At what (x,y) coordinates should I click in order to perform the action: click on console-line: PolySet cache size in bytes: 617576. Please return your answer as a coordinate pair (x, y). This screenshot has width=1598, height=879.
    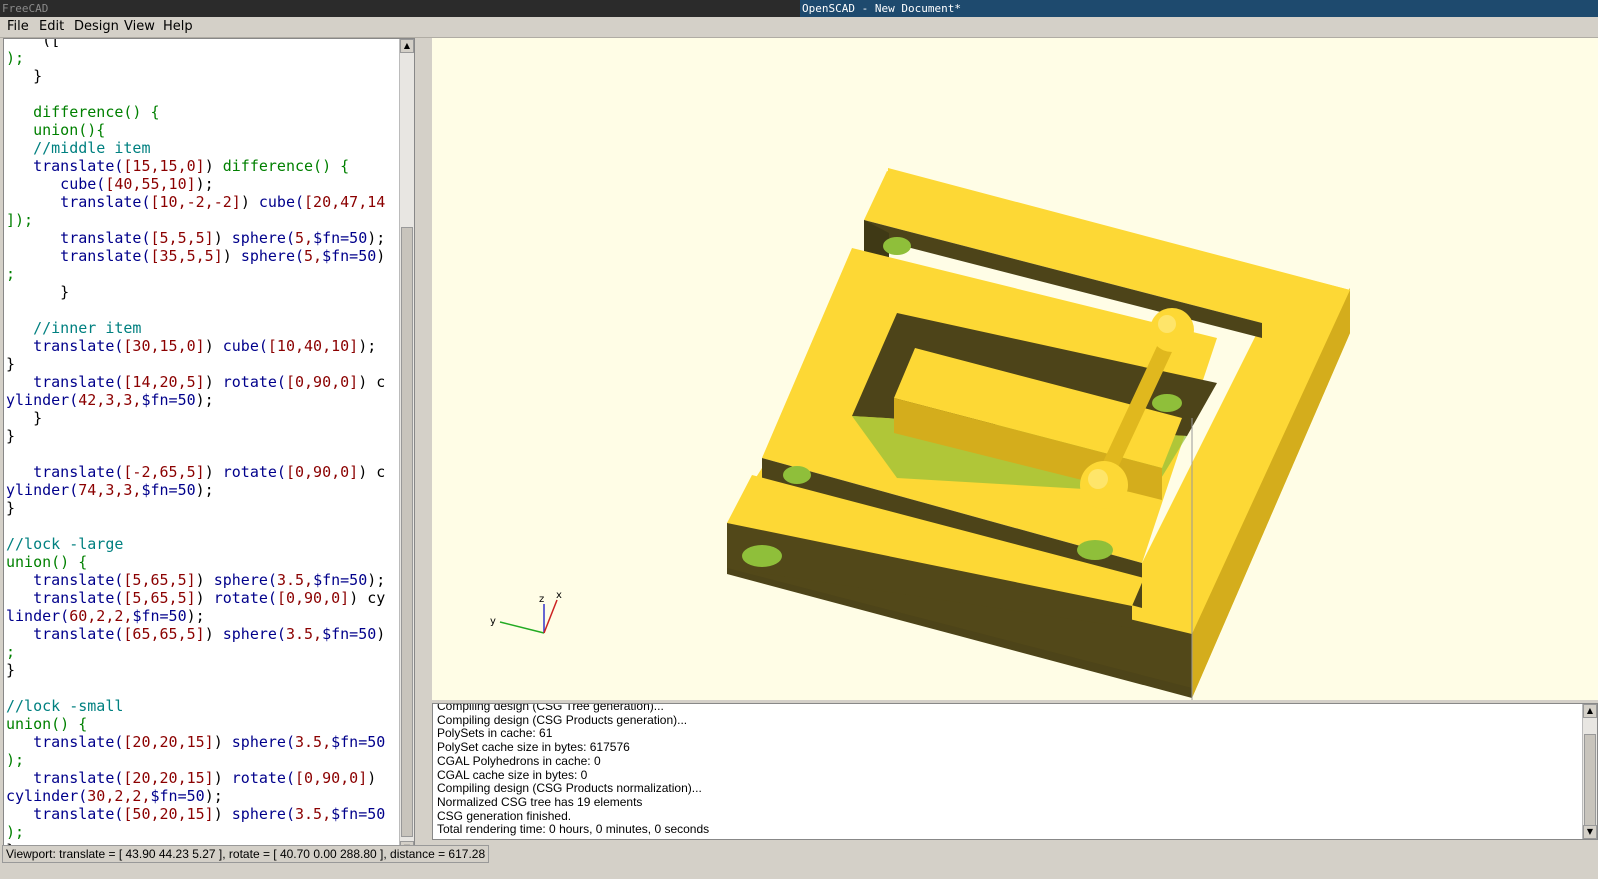
    Looking at the image, I should click on (533, 747).